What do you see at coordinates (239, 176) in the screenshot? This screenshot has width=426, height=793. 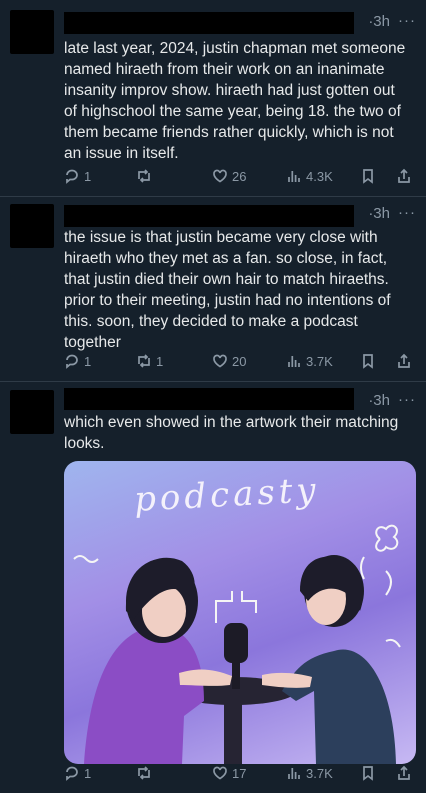 I see `like-count: 26` at bounding box center [239, 176].